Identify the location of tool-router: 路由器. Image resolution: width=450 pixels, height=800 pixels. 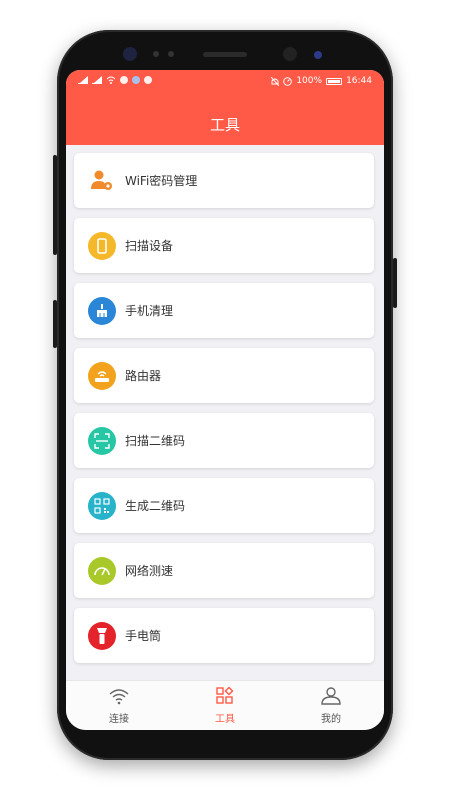
(224, 375).